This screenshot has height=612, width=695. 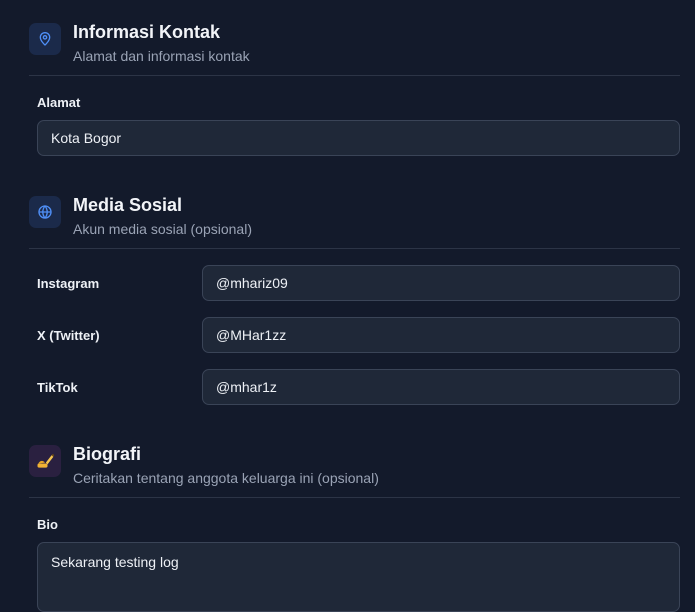 I want to click on social-section-title: Media Sosial, so click(x=128, y=205).